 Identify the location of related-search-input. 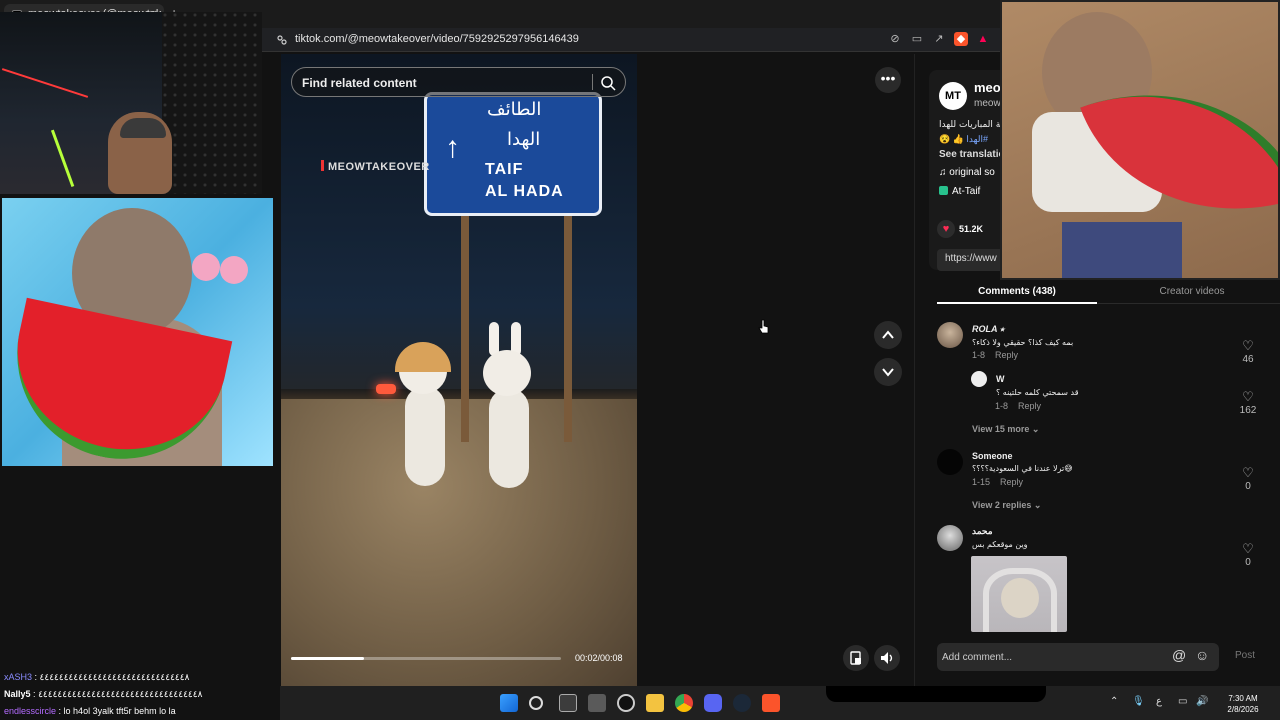
(442, 83).